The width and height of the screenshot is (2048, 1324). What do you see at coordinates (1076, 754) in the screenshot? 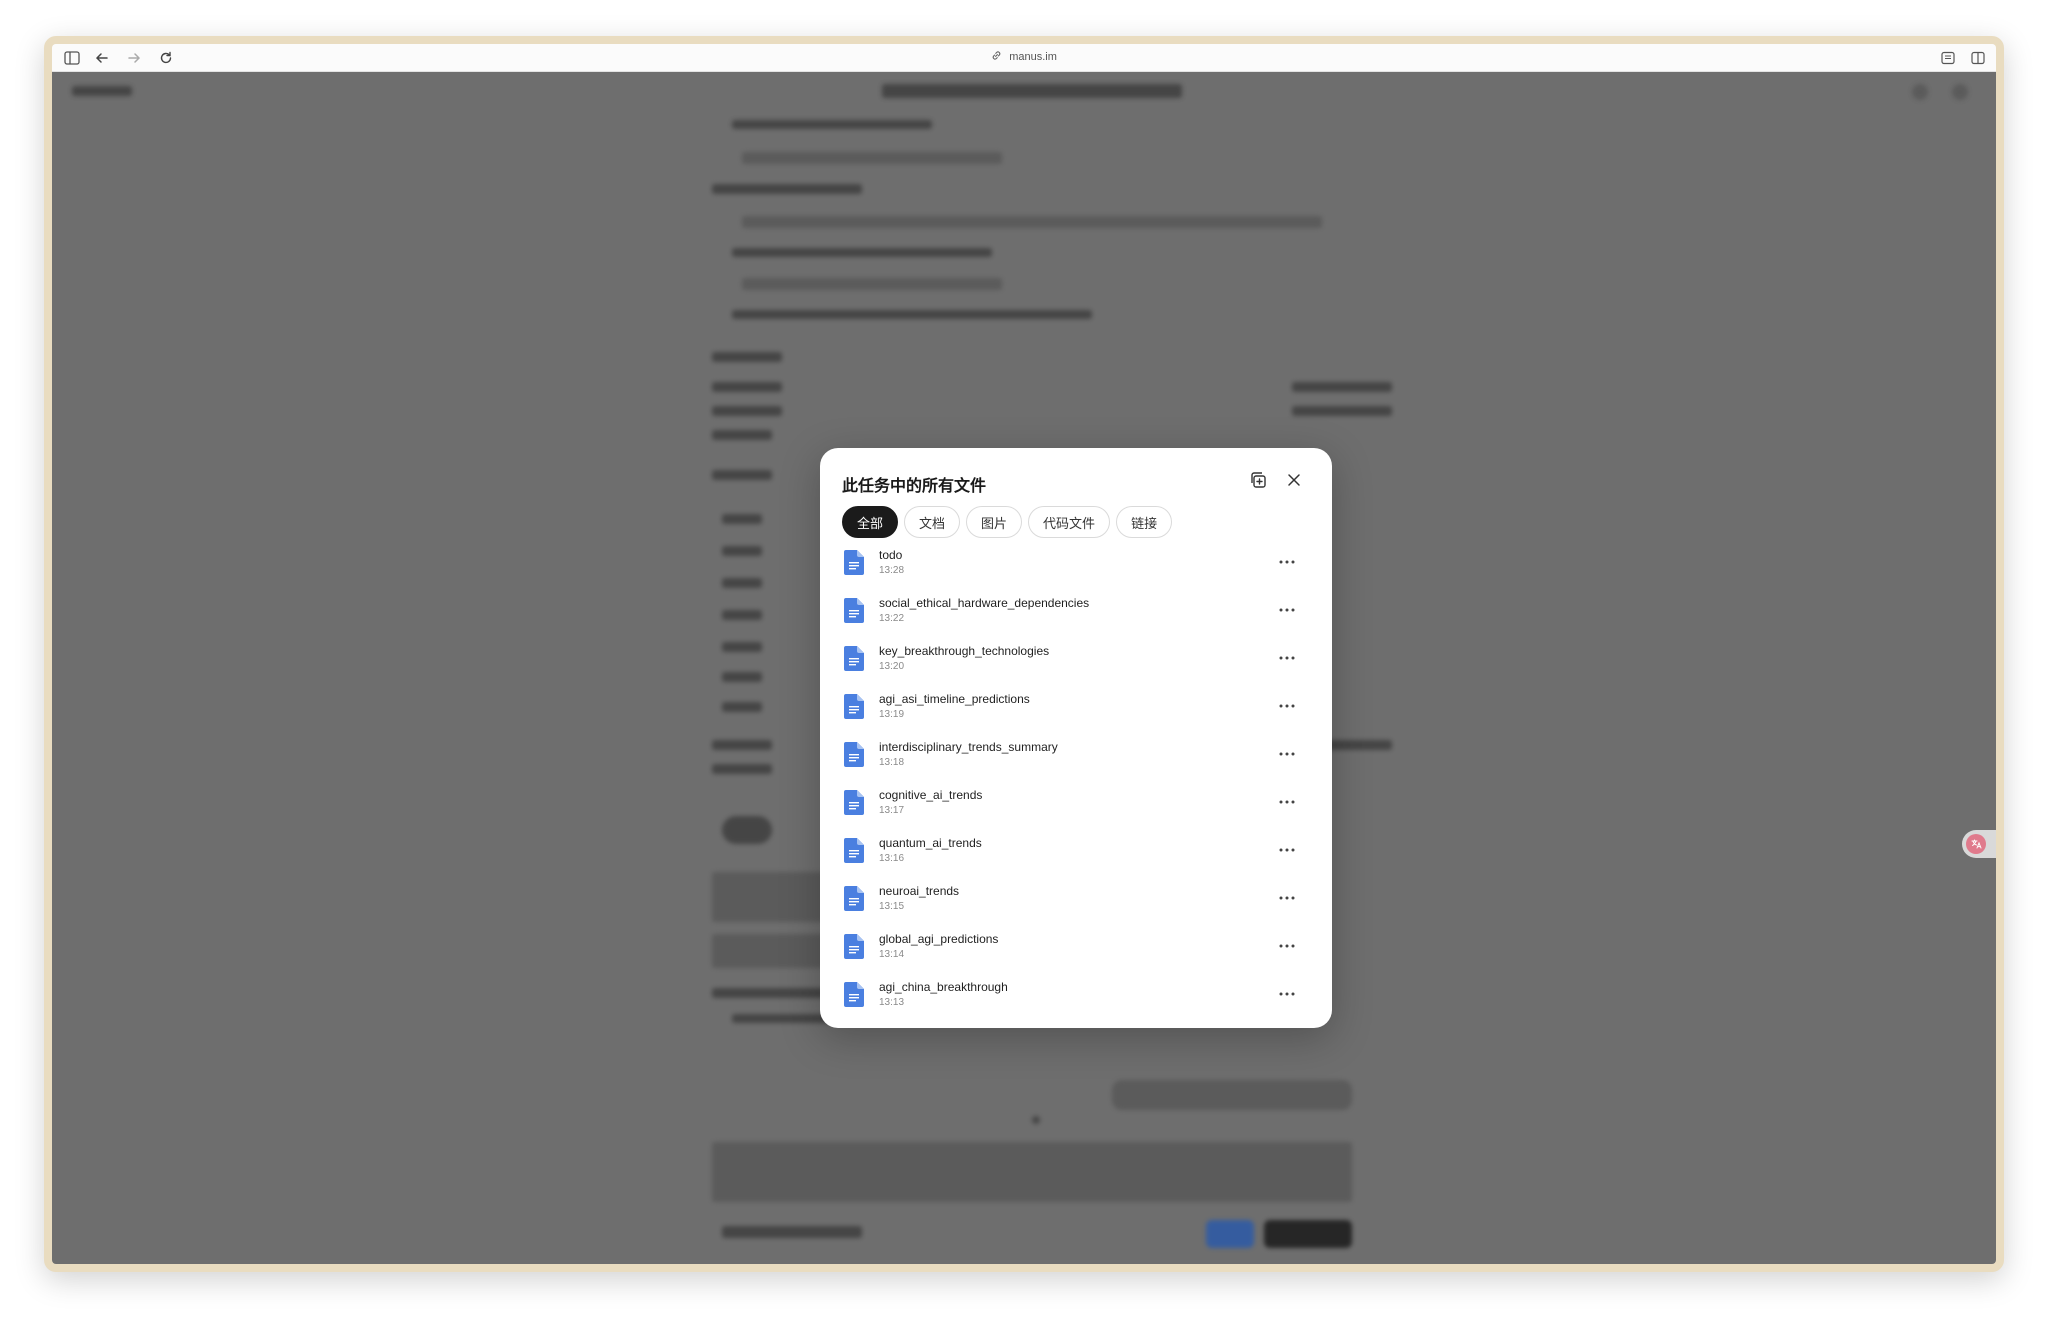
I see `file-row: interdisciplinary_trends_summary 13:18` at bounding box center [1076, 754].